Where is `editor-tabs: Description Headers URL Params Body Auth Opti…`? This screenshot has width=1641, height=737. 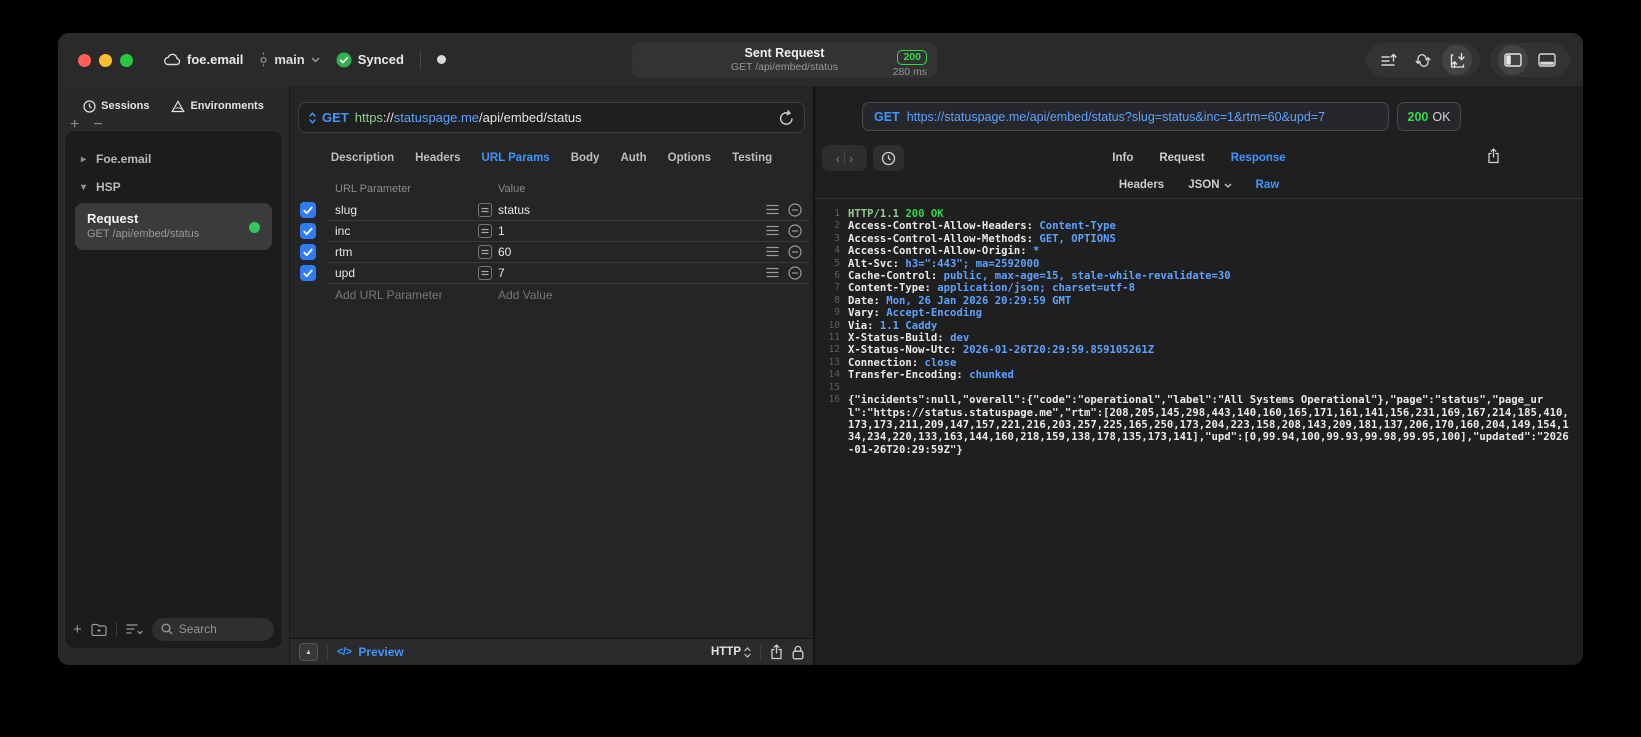
editor-tabs: Description Headers URL Params Body Auth Opti… is located at coordinates (551, 158).